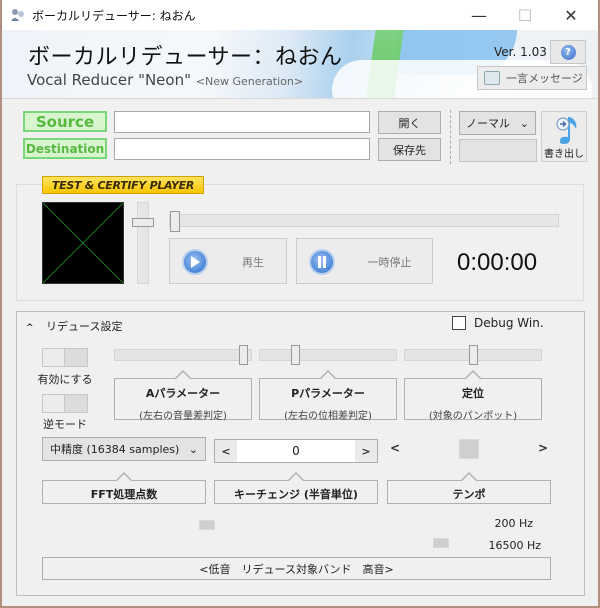 The width and height of the screenshot is (600, 608). Describe the element at coordinates (571, 15) in the screenshot. I see `close-button: ✕` at that location.